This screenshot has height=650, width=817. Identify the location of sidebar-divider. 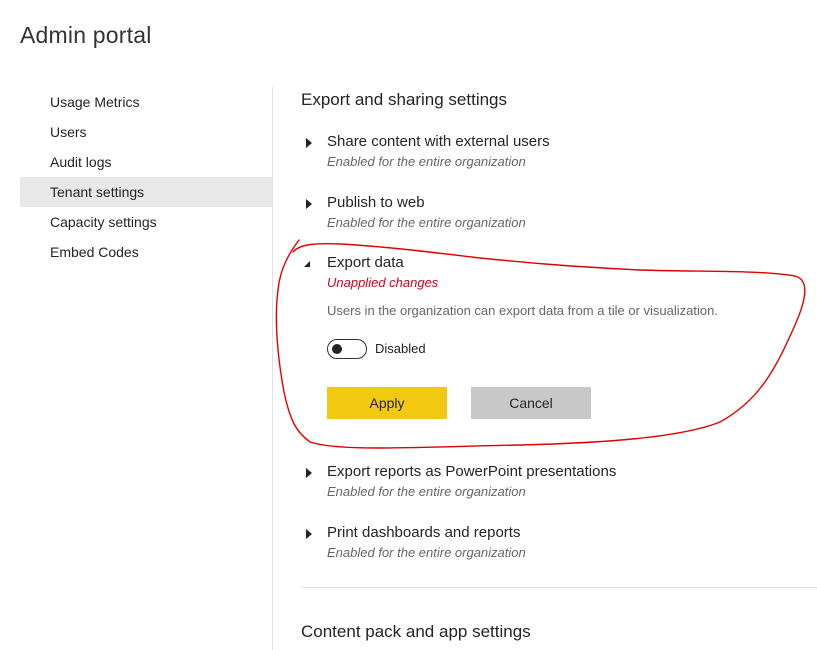
(272, 368).